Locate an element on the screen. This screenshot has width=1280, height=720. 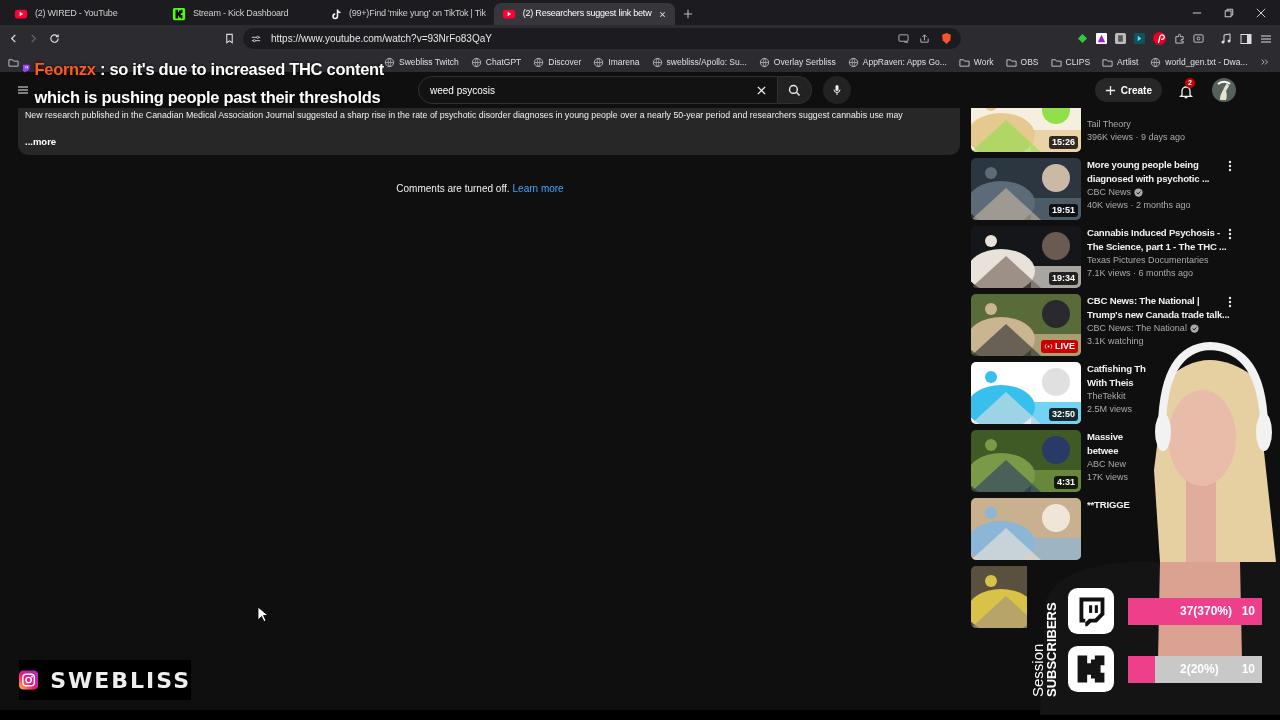
video-stats: 396K views · 9 days ago is located at coordinates (1136, 137).